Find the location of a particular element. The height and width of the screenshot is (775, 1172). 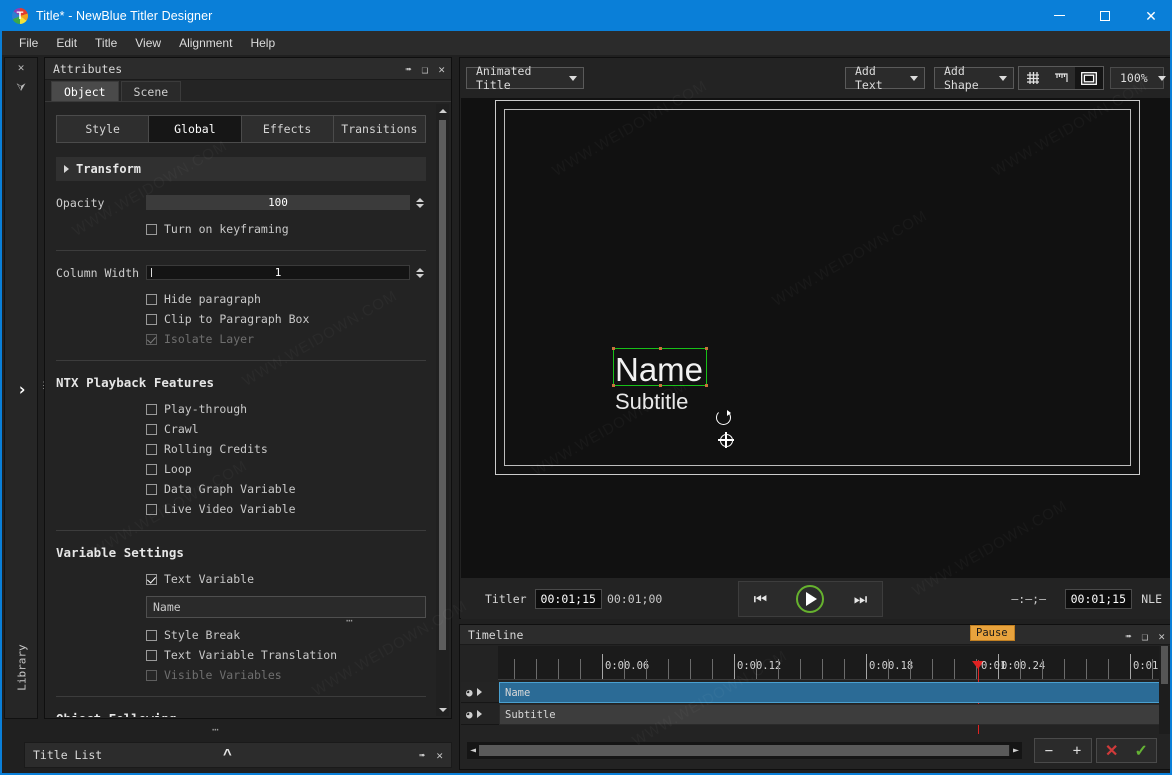

resize-handle-n is located at coordinates (660, 348).